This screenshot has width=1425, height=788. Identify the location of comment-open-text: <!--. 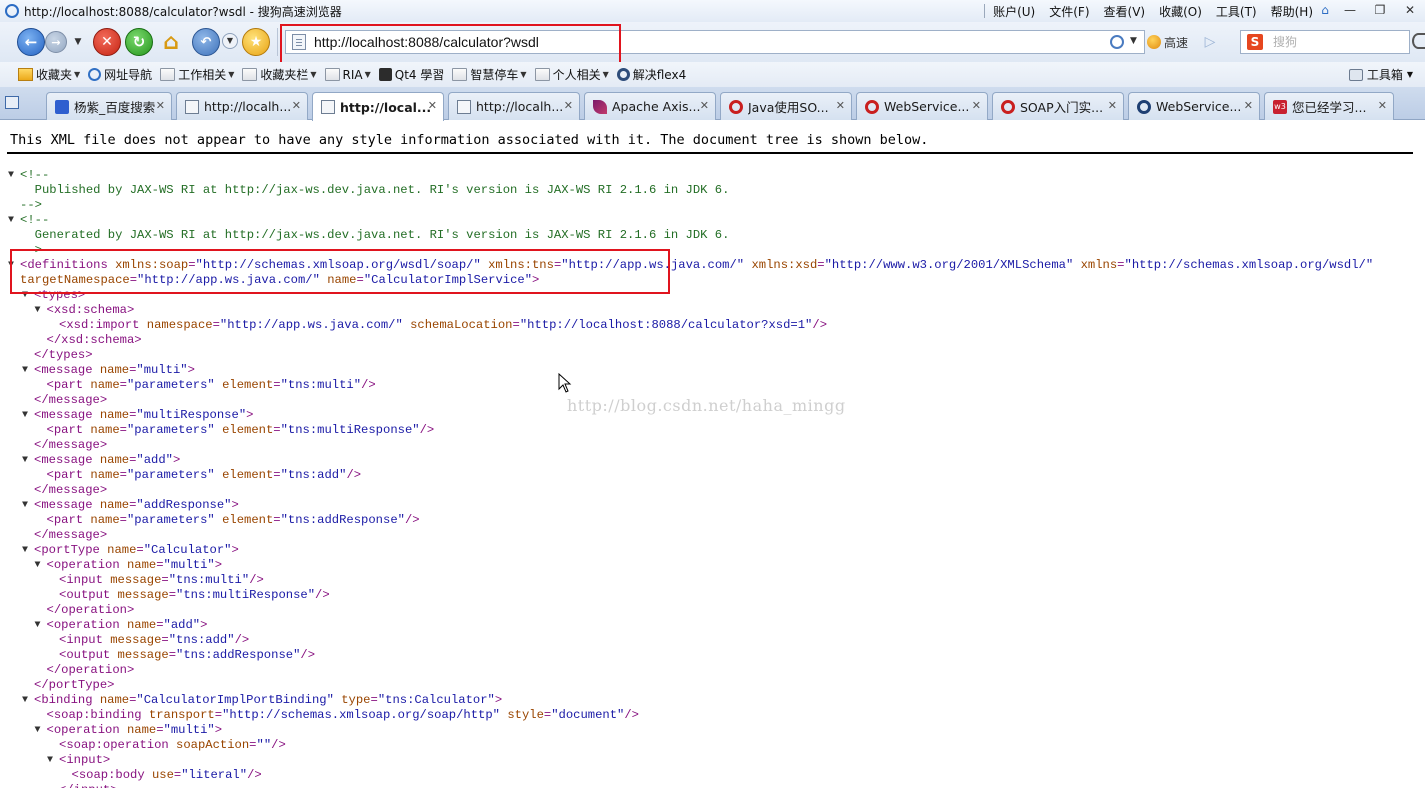
(35, 220).